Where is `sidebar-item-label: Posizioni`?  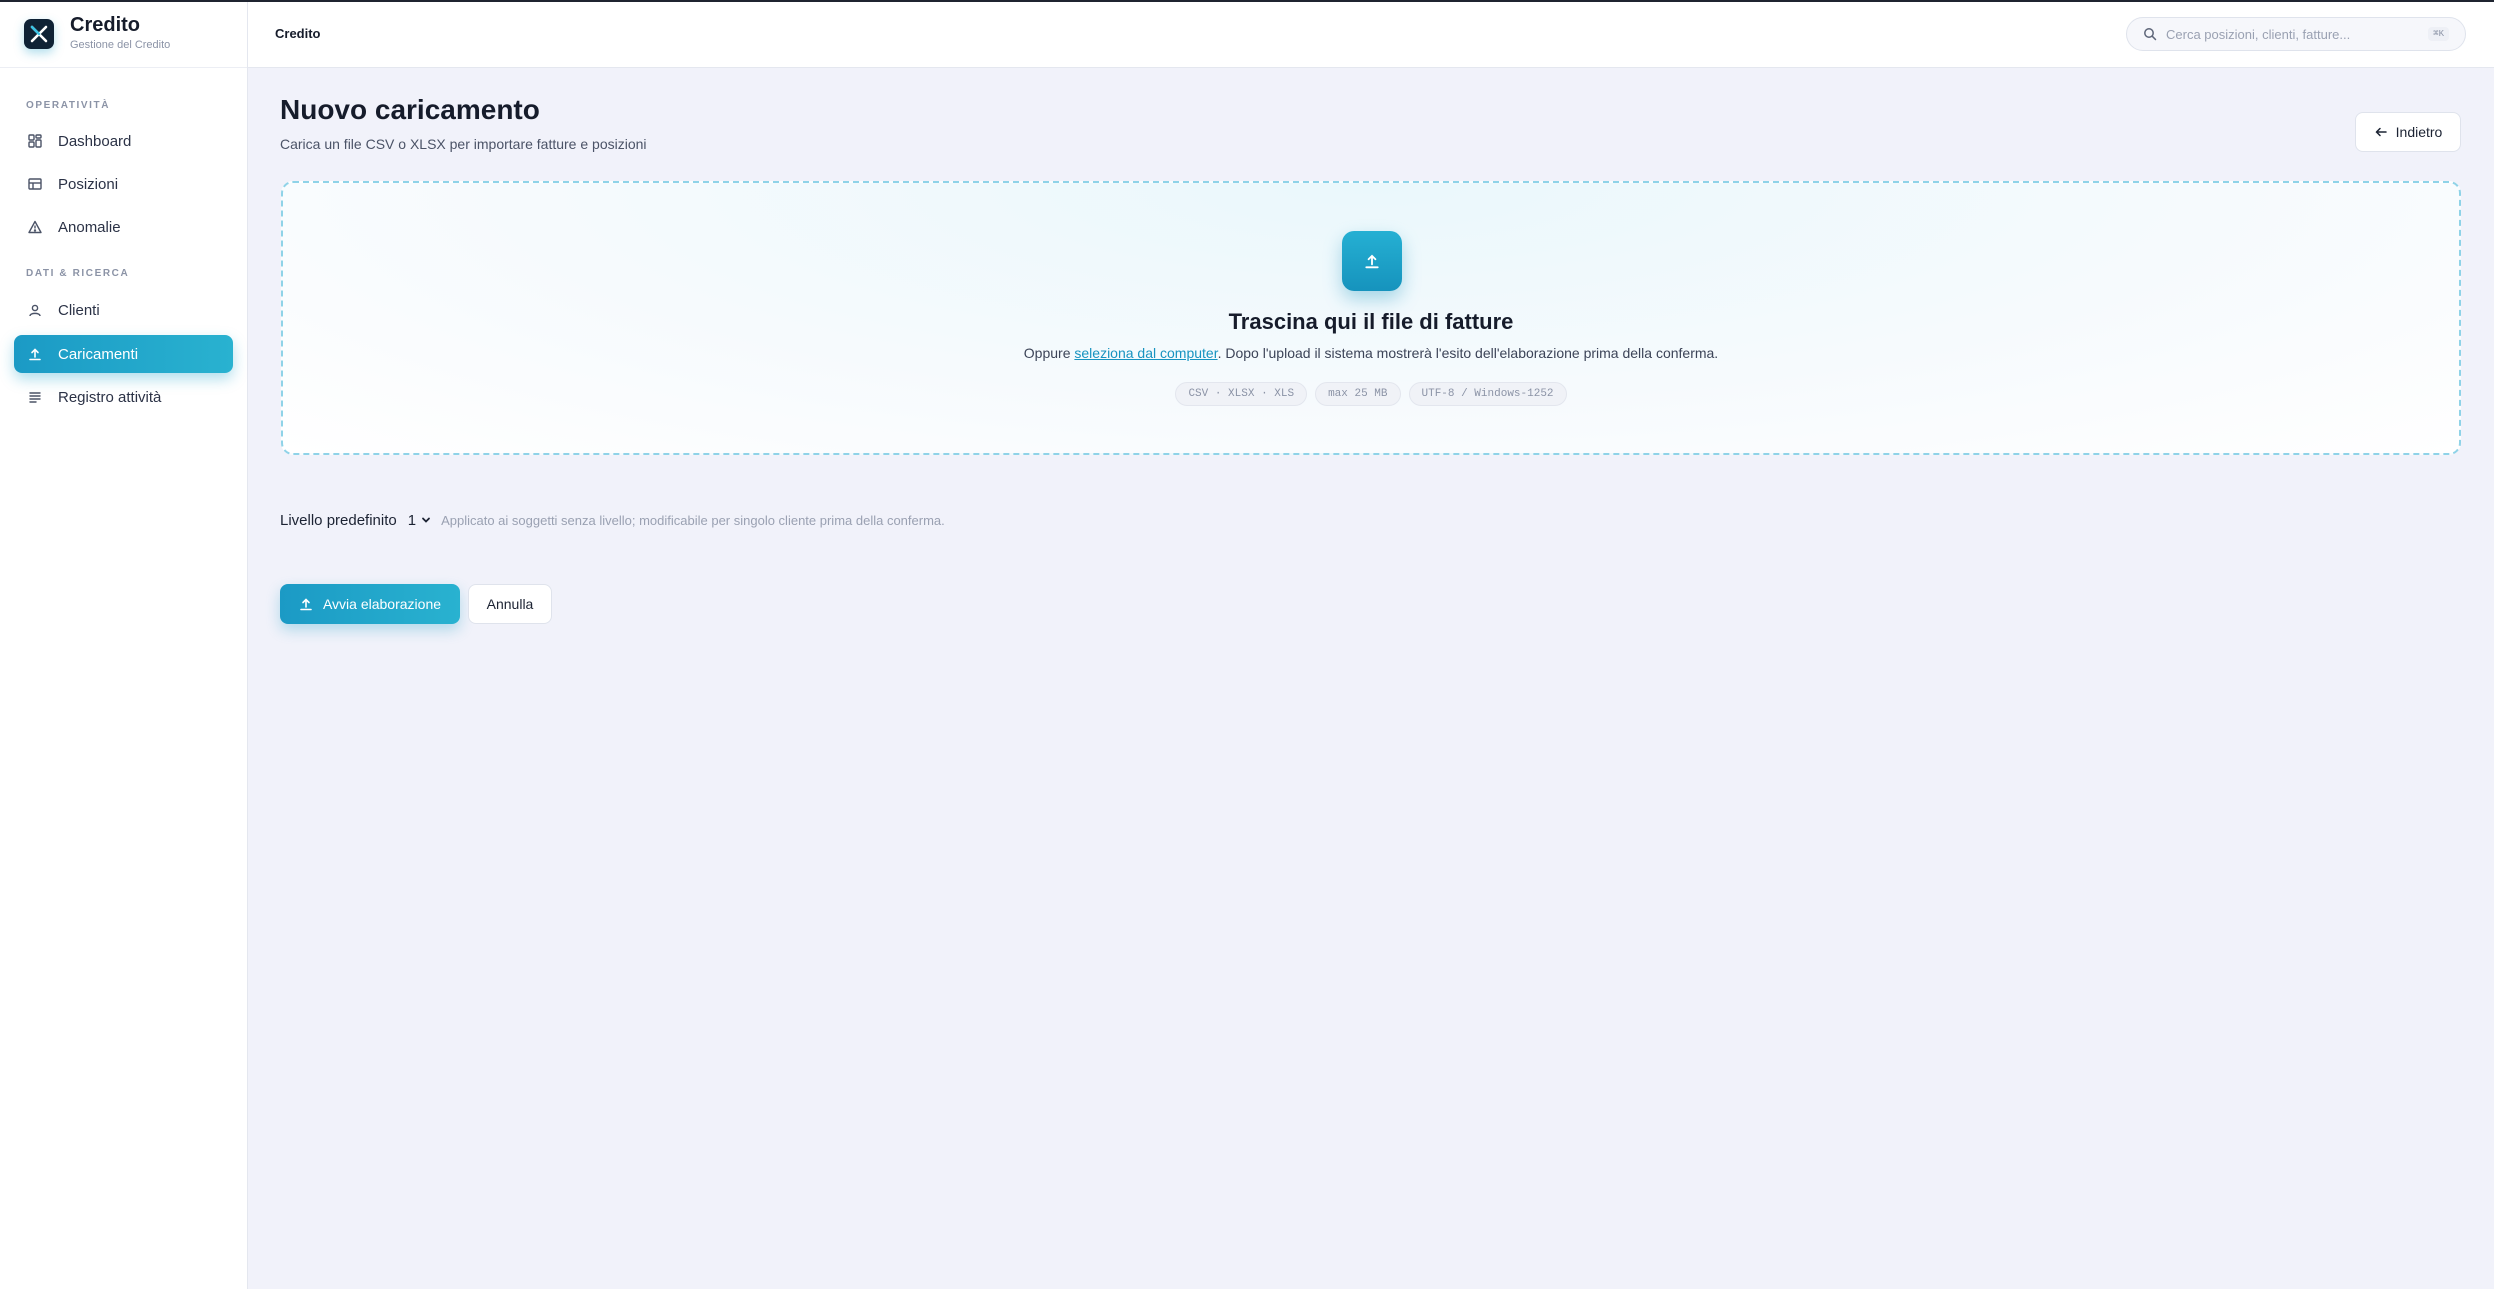 sidebar-item-label: Posizioni is located at coordinates (88, 184).